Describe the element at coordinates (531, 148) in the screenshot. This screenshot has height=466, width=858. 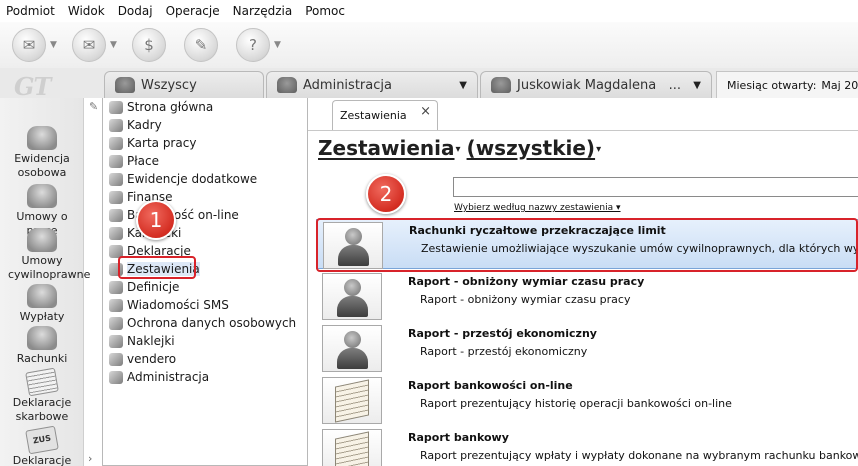
I see `filter-dropdown: (wszystkie)` at that location.